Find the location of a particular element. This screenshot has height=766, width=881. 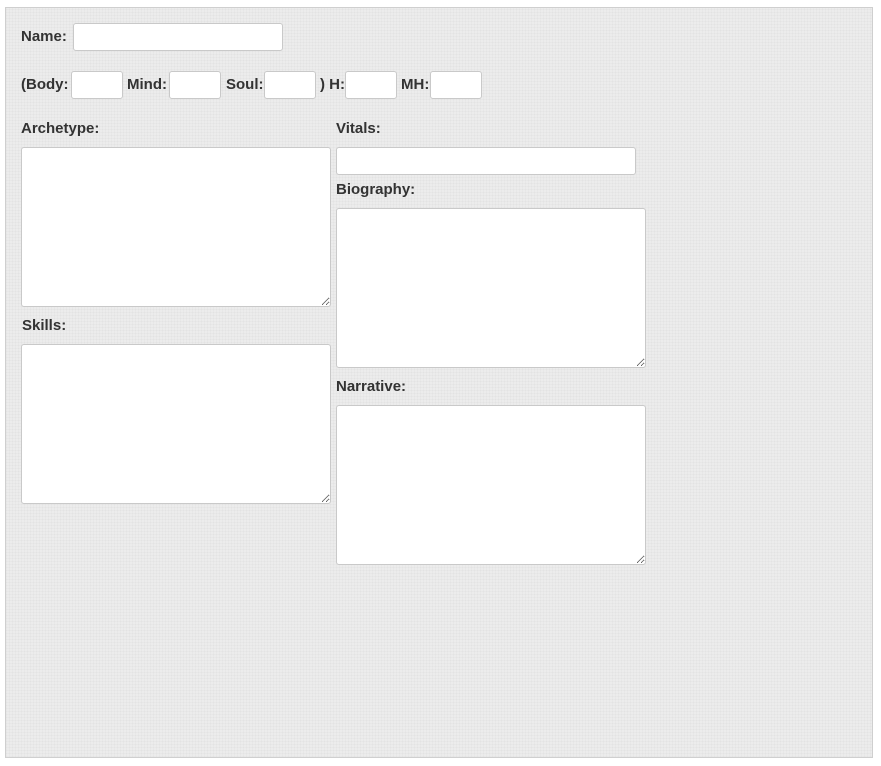

mind-input is located at coordinates (195, 85).